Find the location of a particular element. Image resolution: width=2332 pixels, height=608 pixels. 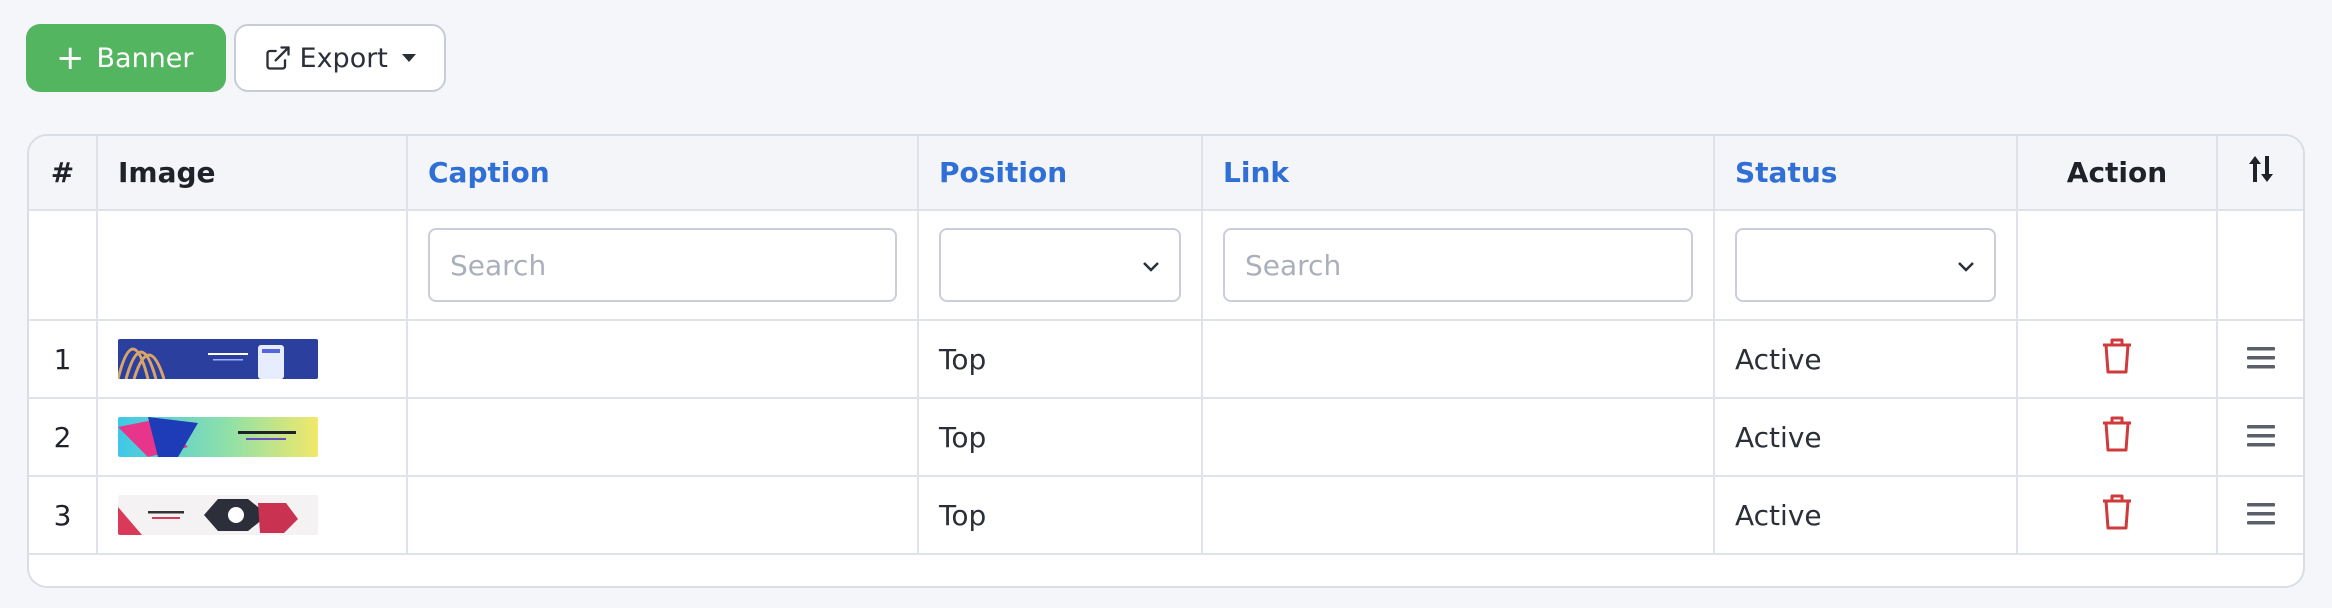

table-row: 1 Top Active is located at coordinates (1166, 359).